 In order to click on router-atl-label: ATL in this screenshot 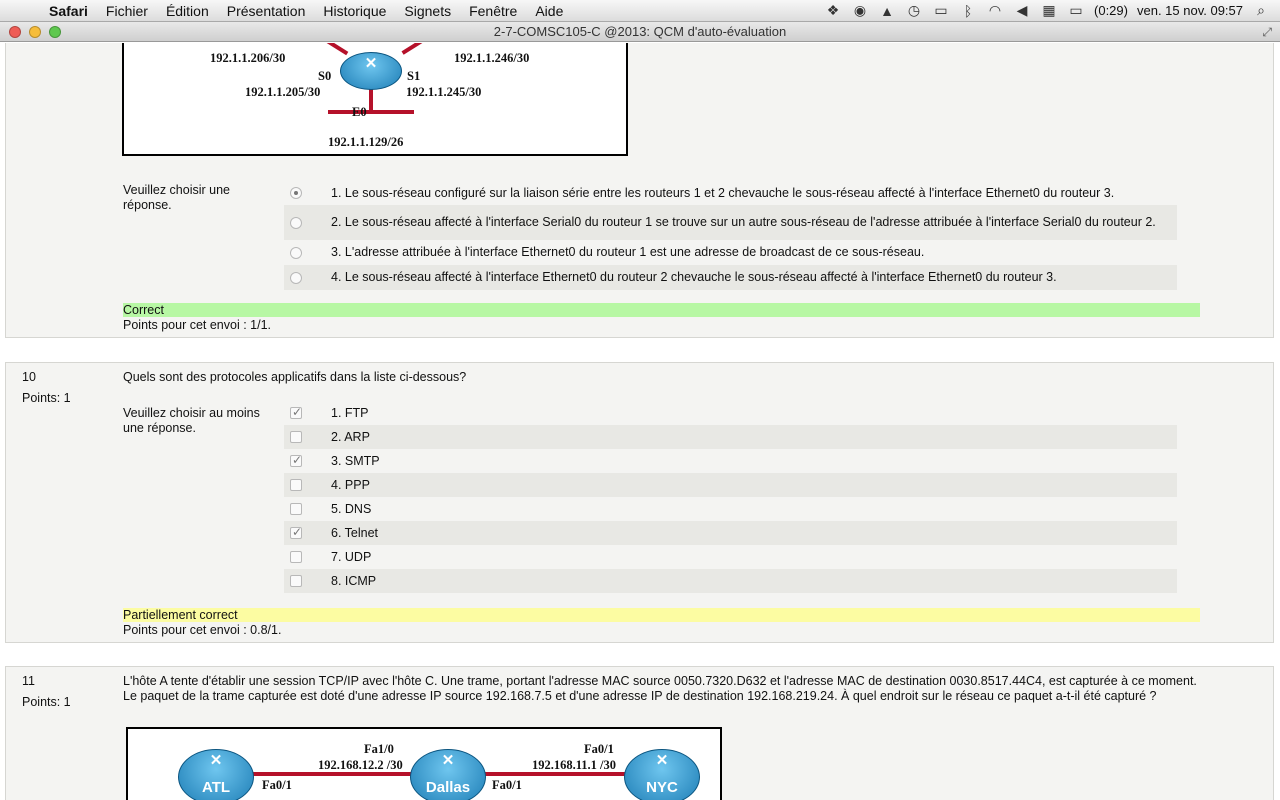, I will do `click(216, 787)`.